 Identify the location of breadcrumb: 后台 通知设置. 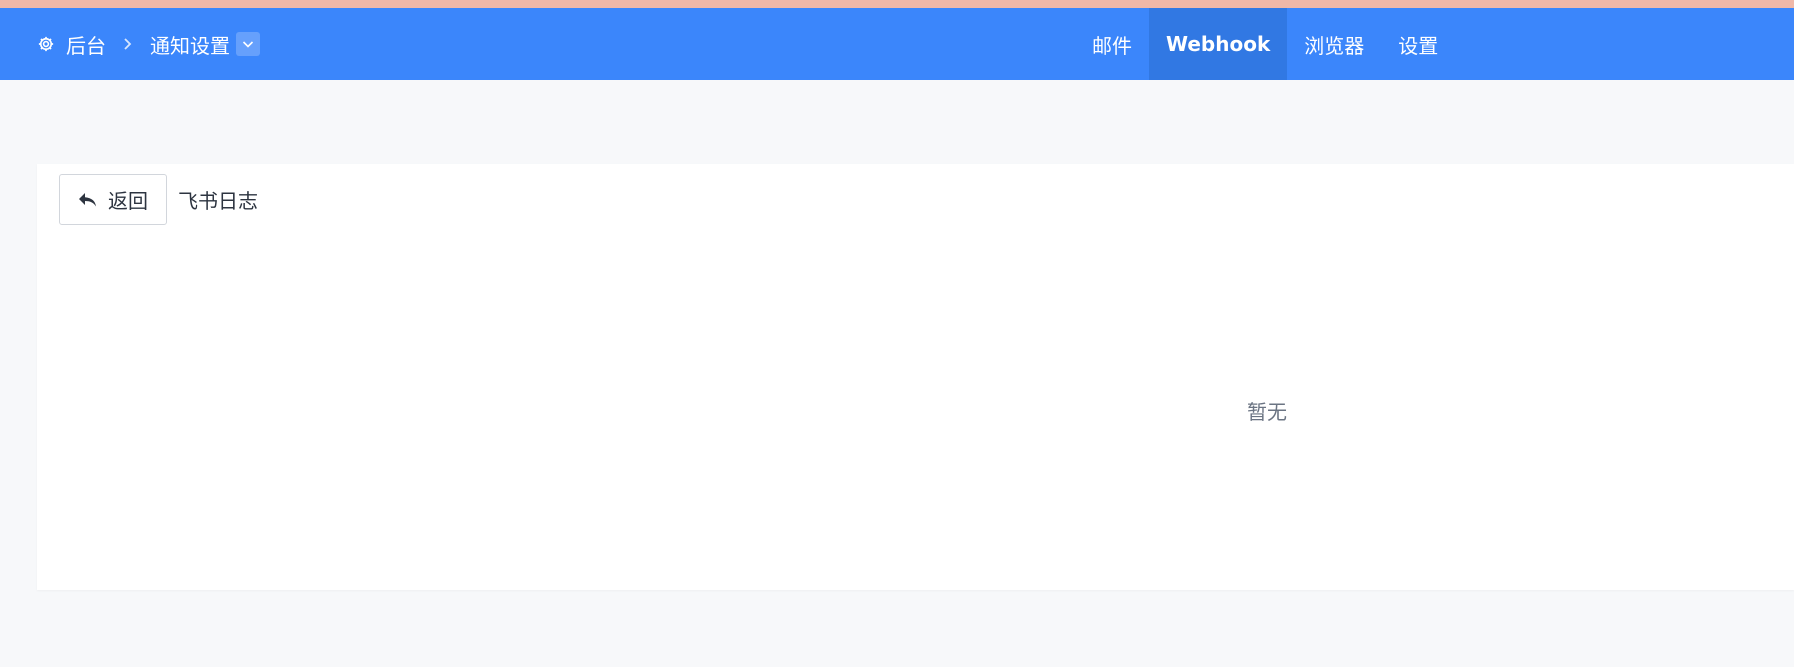
(148, 44).